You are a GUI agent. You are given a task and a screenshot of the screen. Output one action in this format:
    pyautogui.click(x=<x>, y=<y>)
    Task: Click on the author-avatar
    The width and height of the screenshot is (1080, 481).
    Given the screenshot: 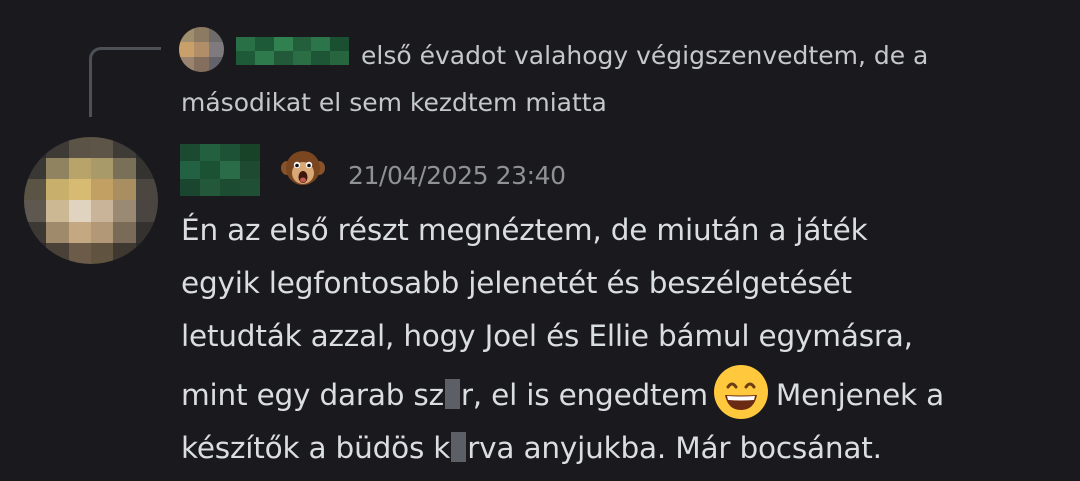 What is the action you would take?
    pyautogui.click(x=91, y=200)
    